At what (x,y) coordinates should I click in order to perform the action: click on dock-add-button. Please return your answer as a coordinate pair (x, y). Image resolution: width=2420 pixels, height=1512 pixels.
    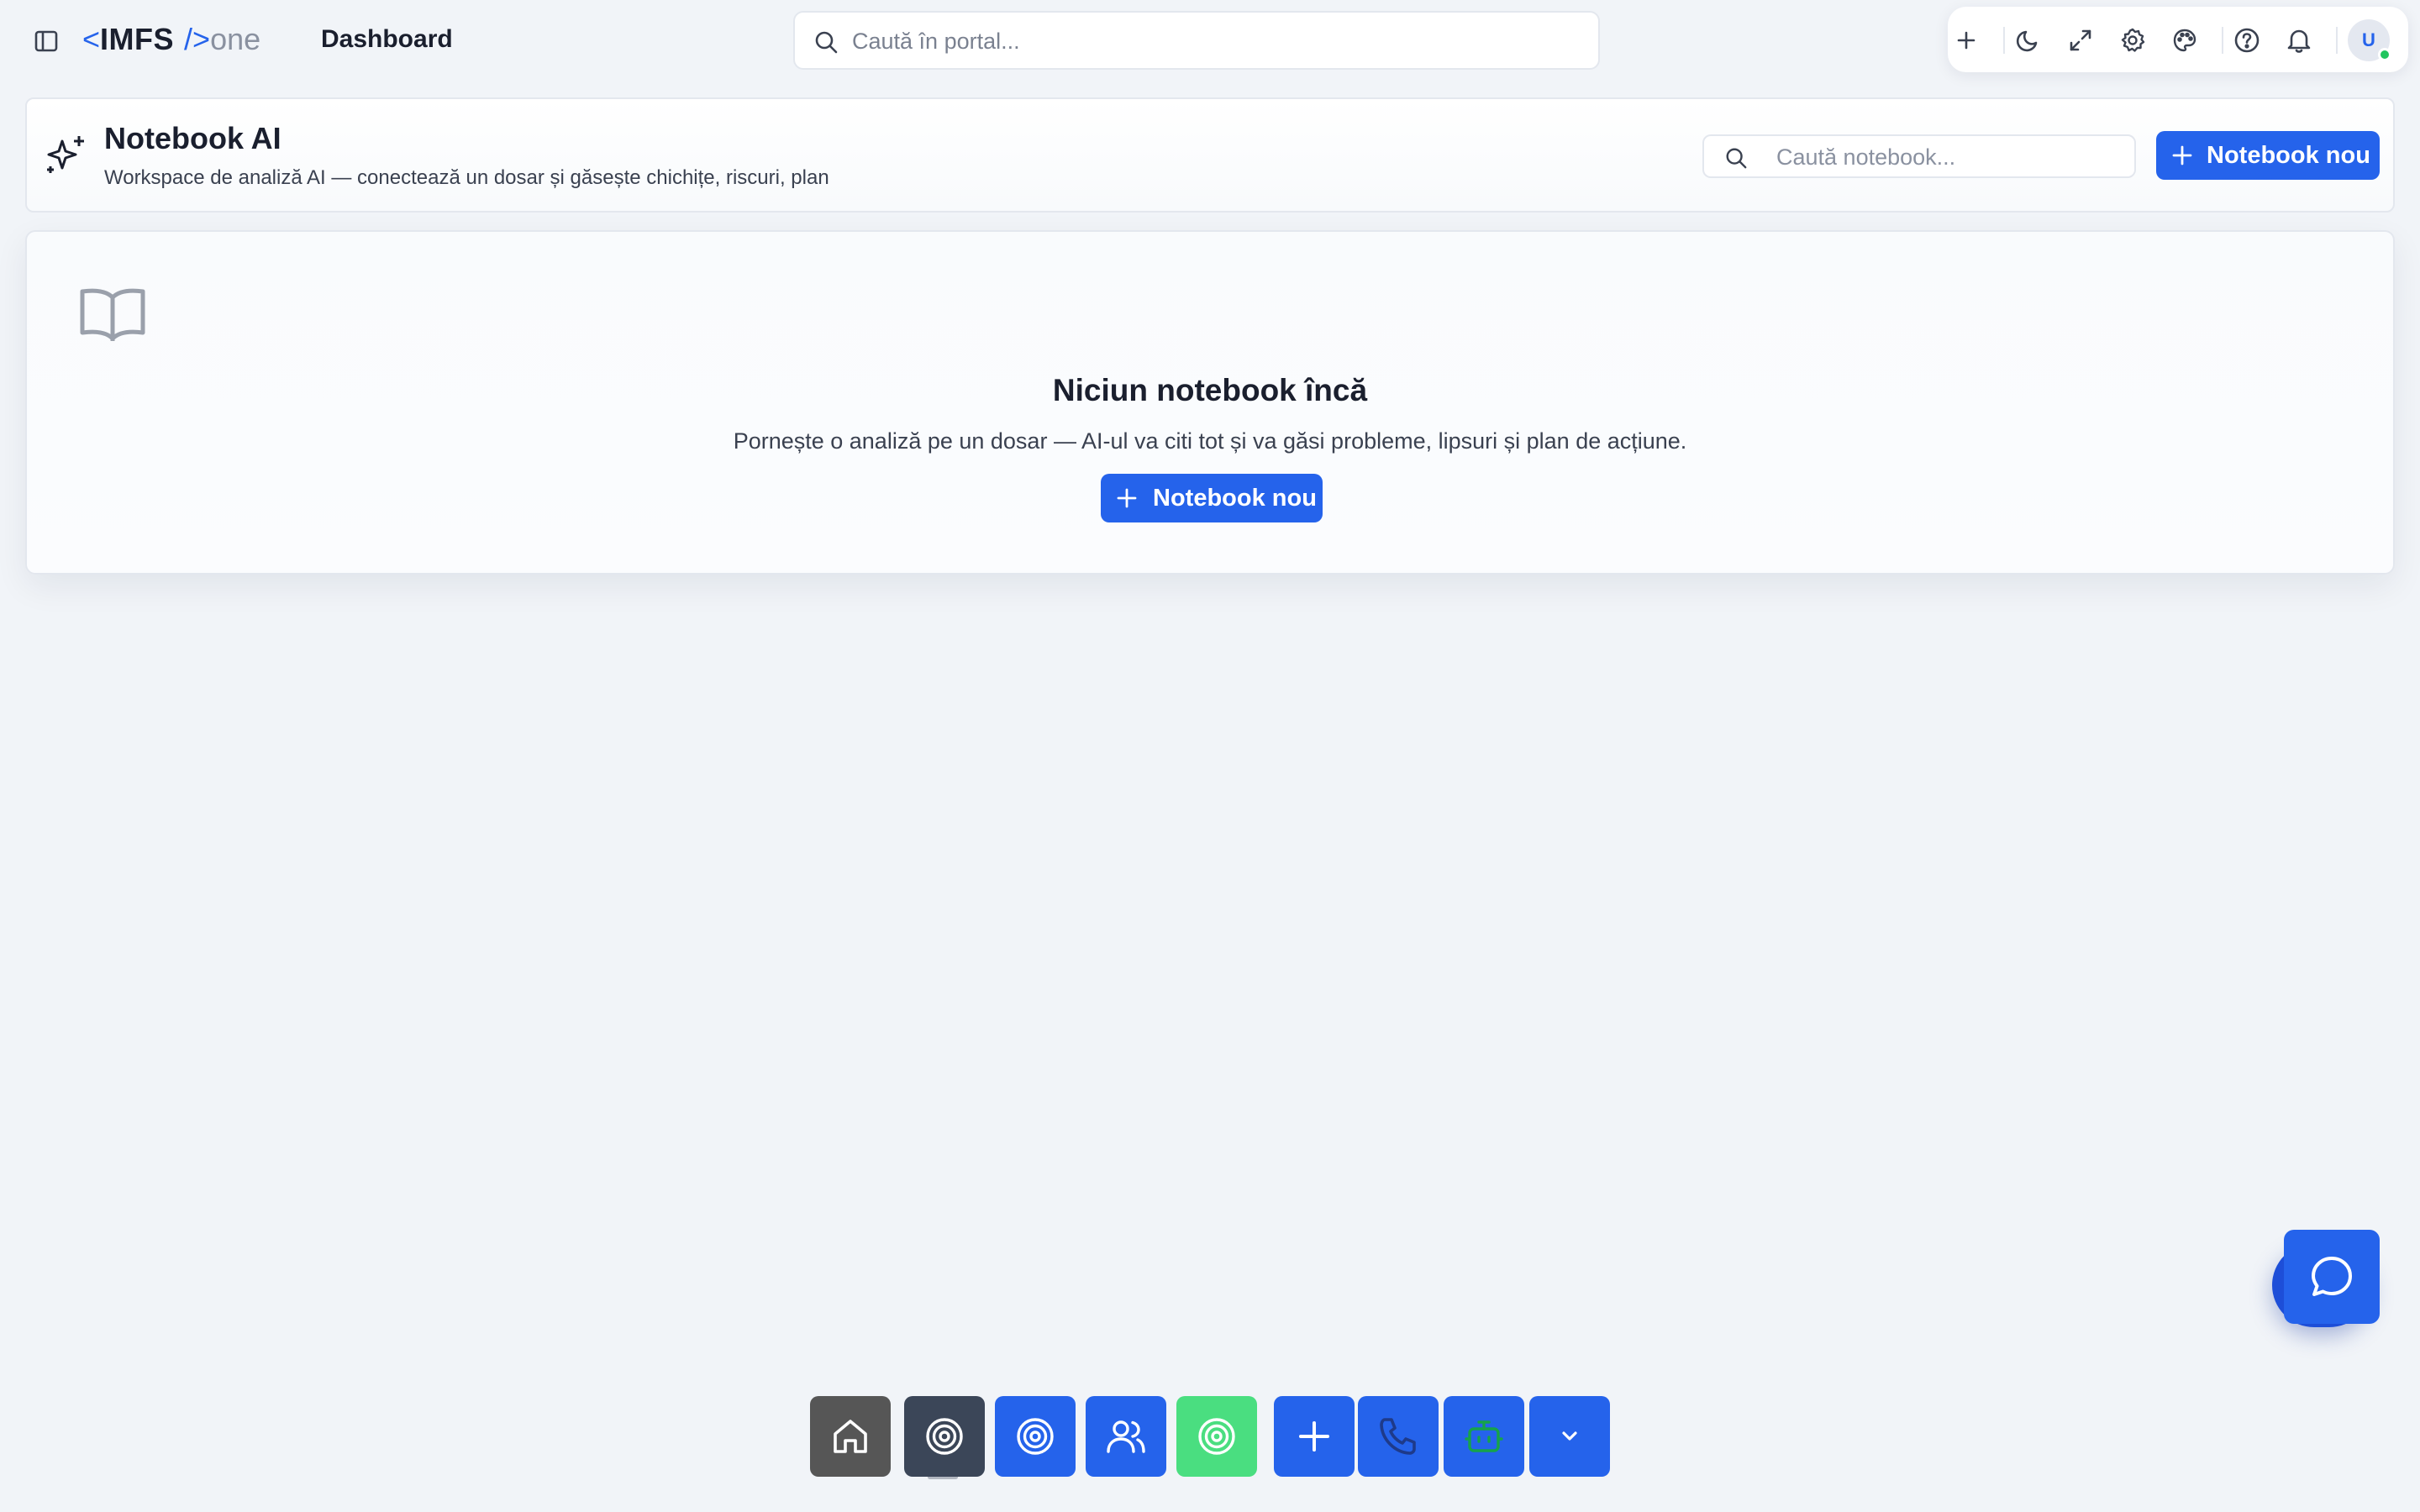
    Looking at the image, I should click on (1315, 1436).